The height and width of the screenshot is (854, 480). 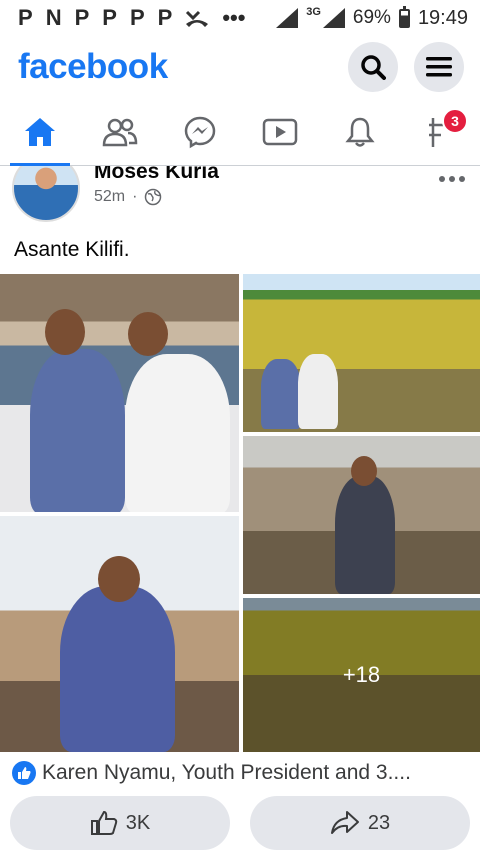 I want to click on tab-notifications, so click(x=360, y=131).